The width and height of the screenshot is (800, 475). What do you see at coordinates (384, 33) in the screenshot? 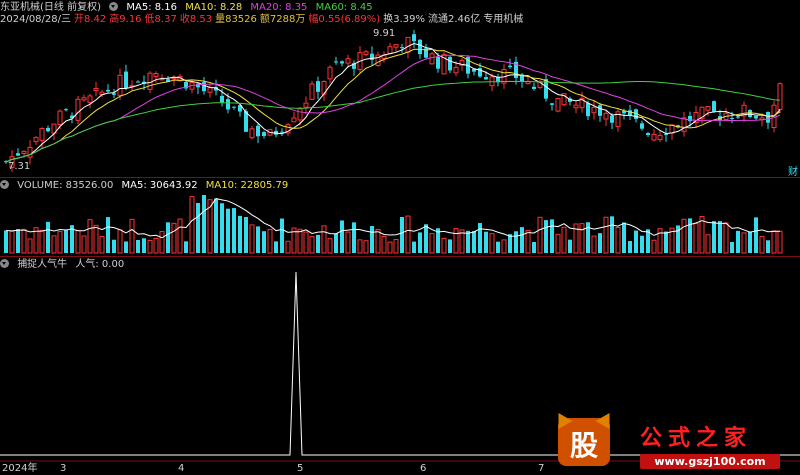
I see `high-price-label: 9.91` at bounding box center [384, 33].